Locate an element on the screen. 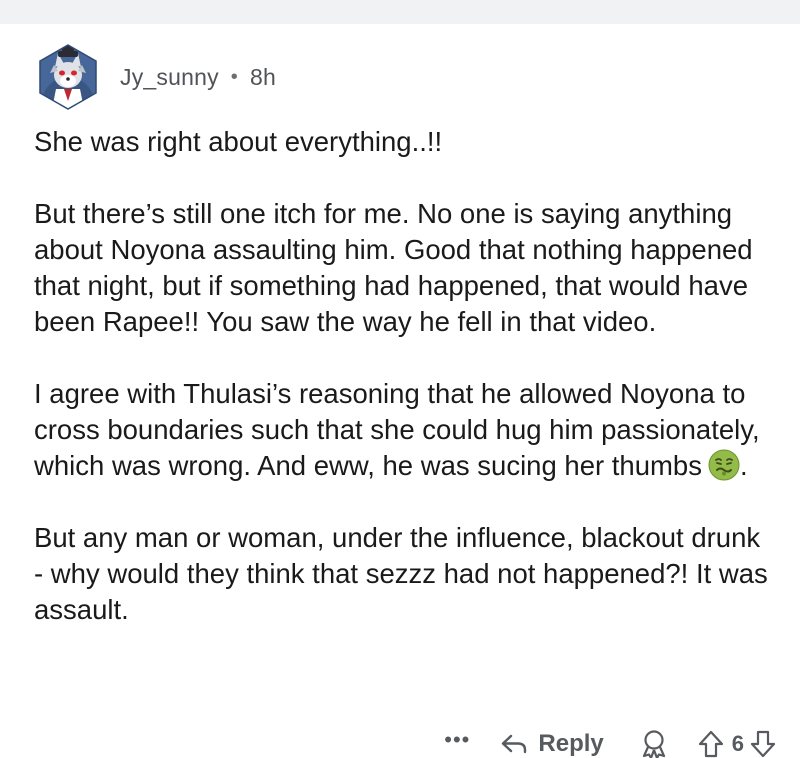  comment-header: Jy_sunny • 8h is located at coordinates (155, 77).